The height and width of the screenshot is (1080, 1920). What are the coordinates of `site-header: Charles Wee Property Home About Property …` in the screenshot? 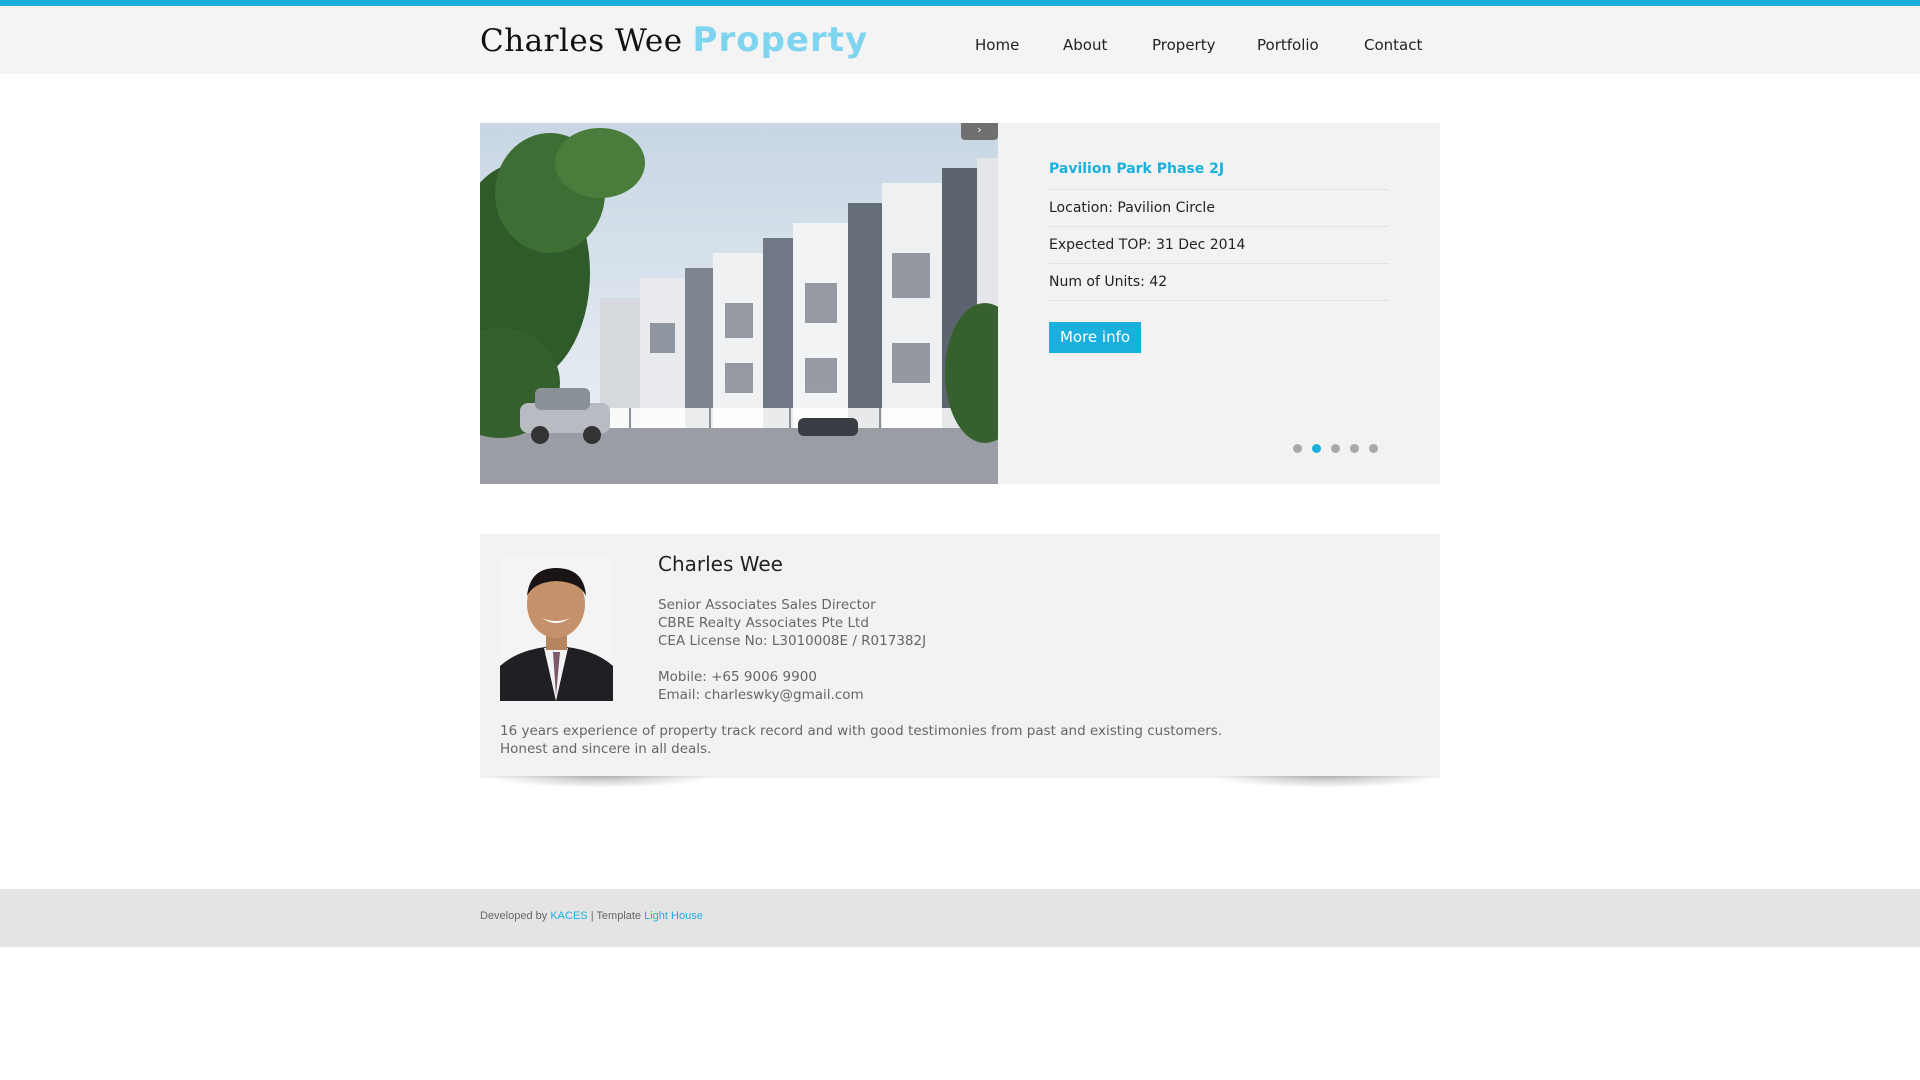 It's located at (960, 40).